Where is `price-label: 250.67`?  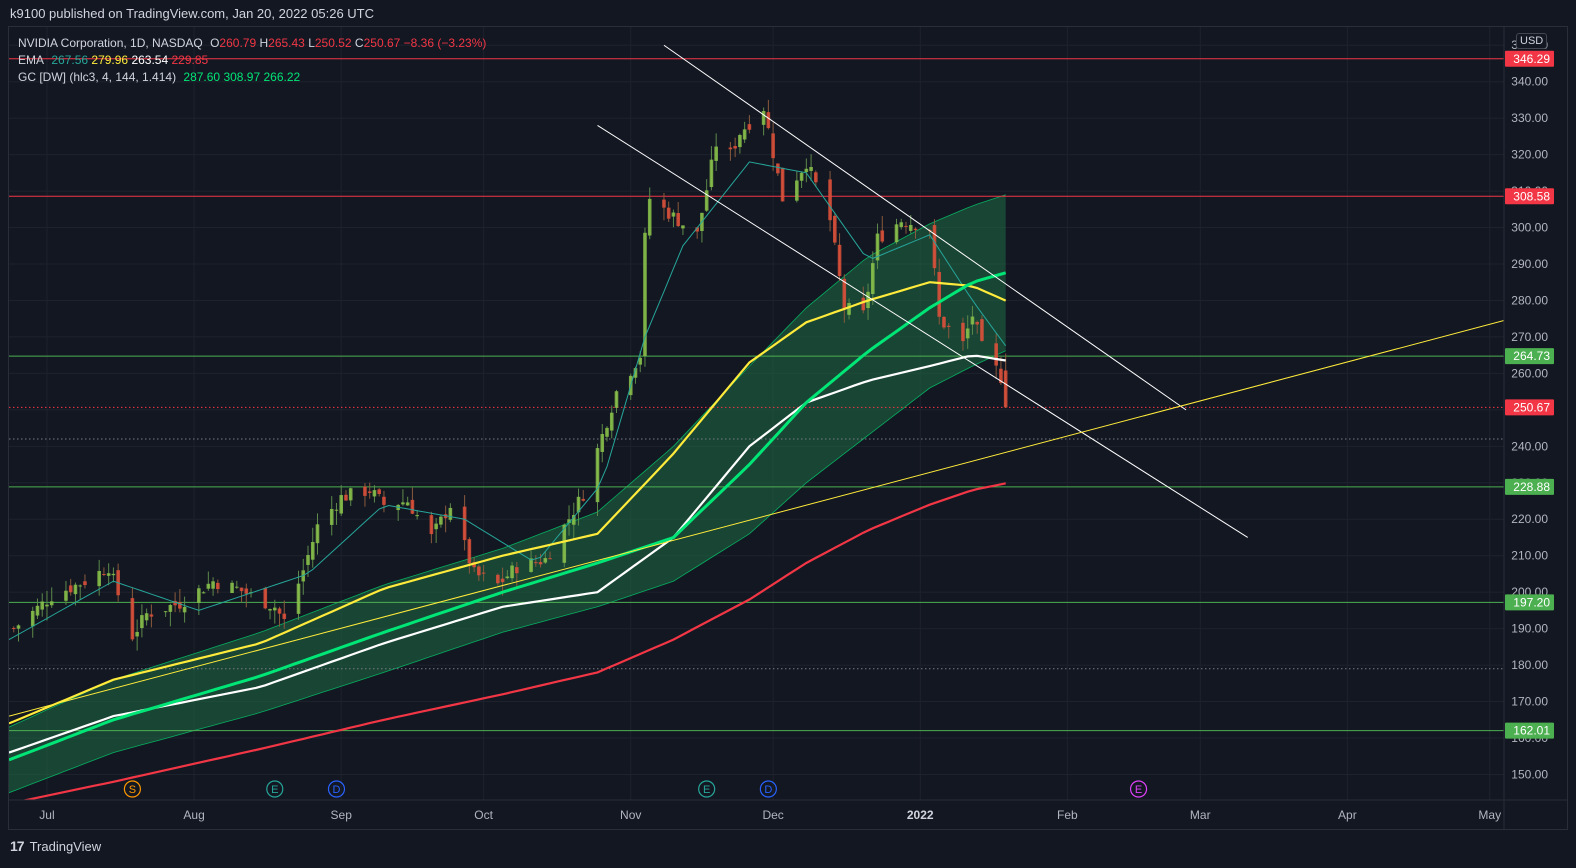 price-label: 250.67 is located at coordinates (1529, 407).